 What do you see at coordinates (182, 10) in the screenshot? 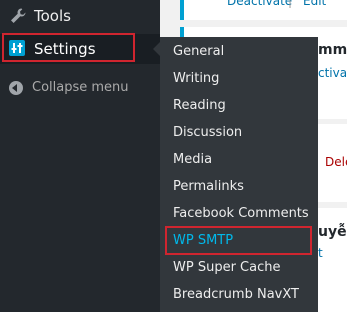
I see `active-row-border` at bounding box center [182, 10].